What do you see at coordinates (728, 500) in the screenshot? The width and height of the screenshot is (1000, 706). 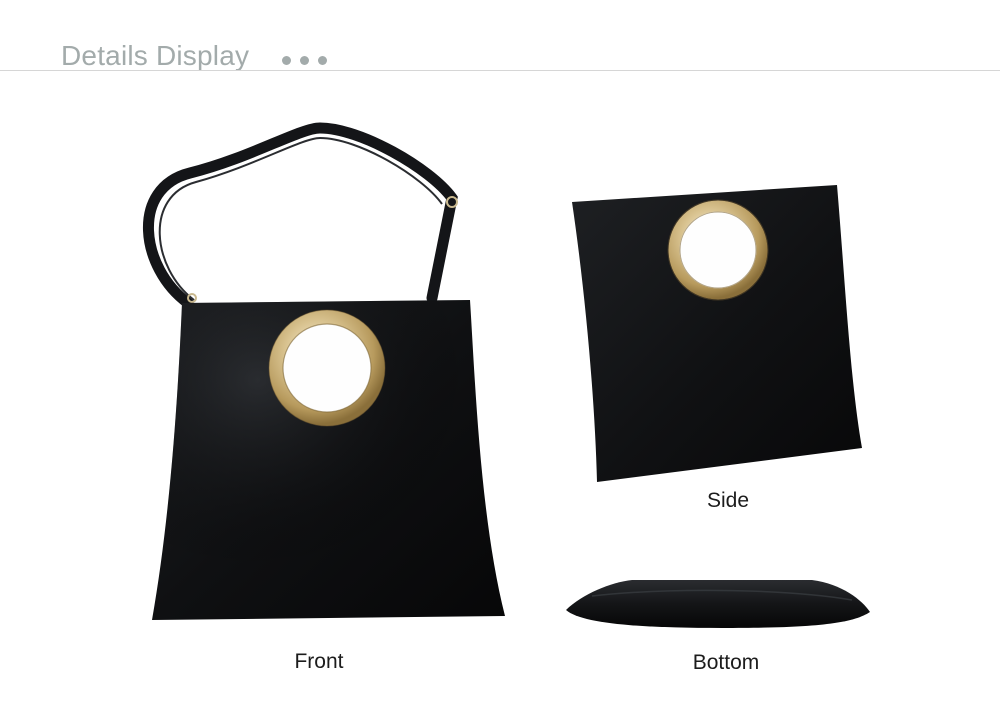 I see `side-caption: Side` at bounding box center [728, 500].